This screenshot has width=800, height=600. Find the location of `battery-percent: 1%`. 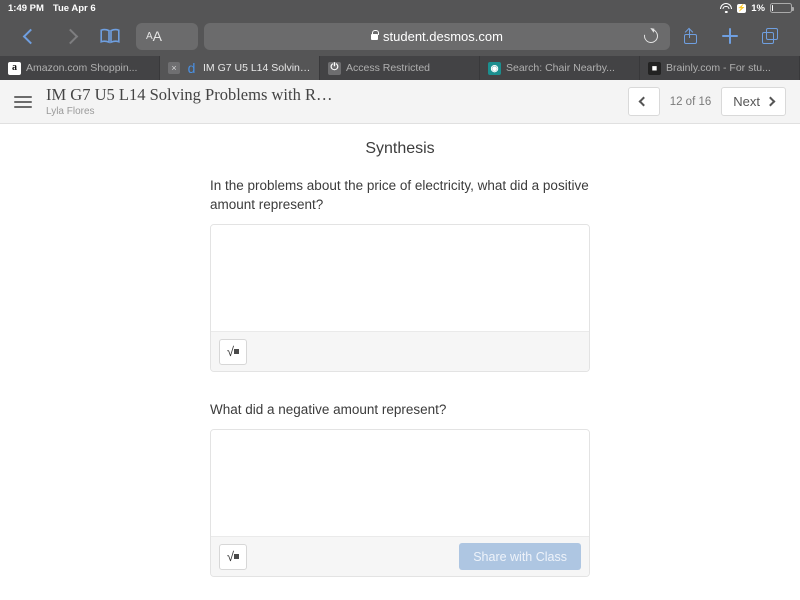

battery-percent: 1% is located at coordinates (758, 8).